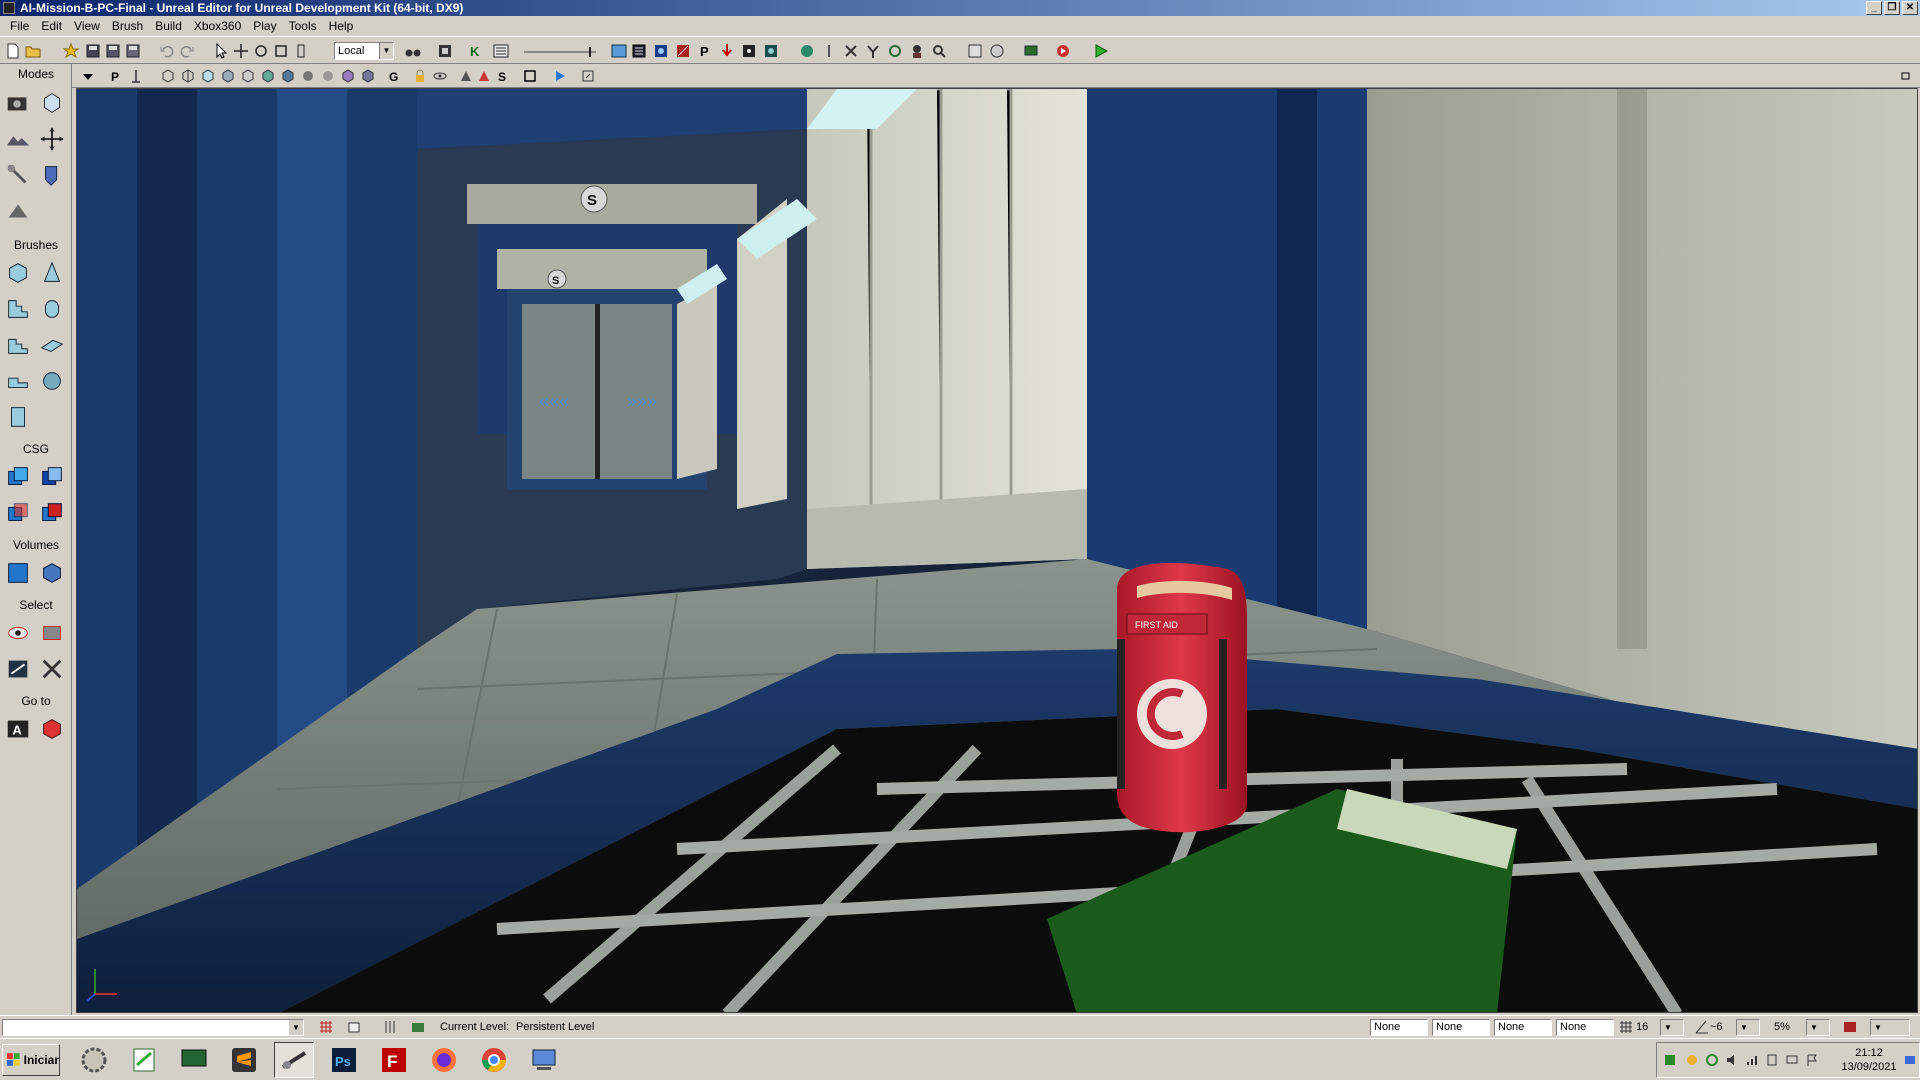 The image size is (1920, 1080). What do you see at coordinates (18, 309) in the screenshot?
I see `curved-stair-brush-icon` at bounding box center [18, 309].